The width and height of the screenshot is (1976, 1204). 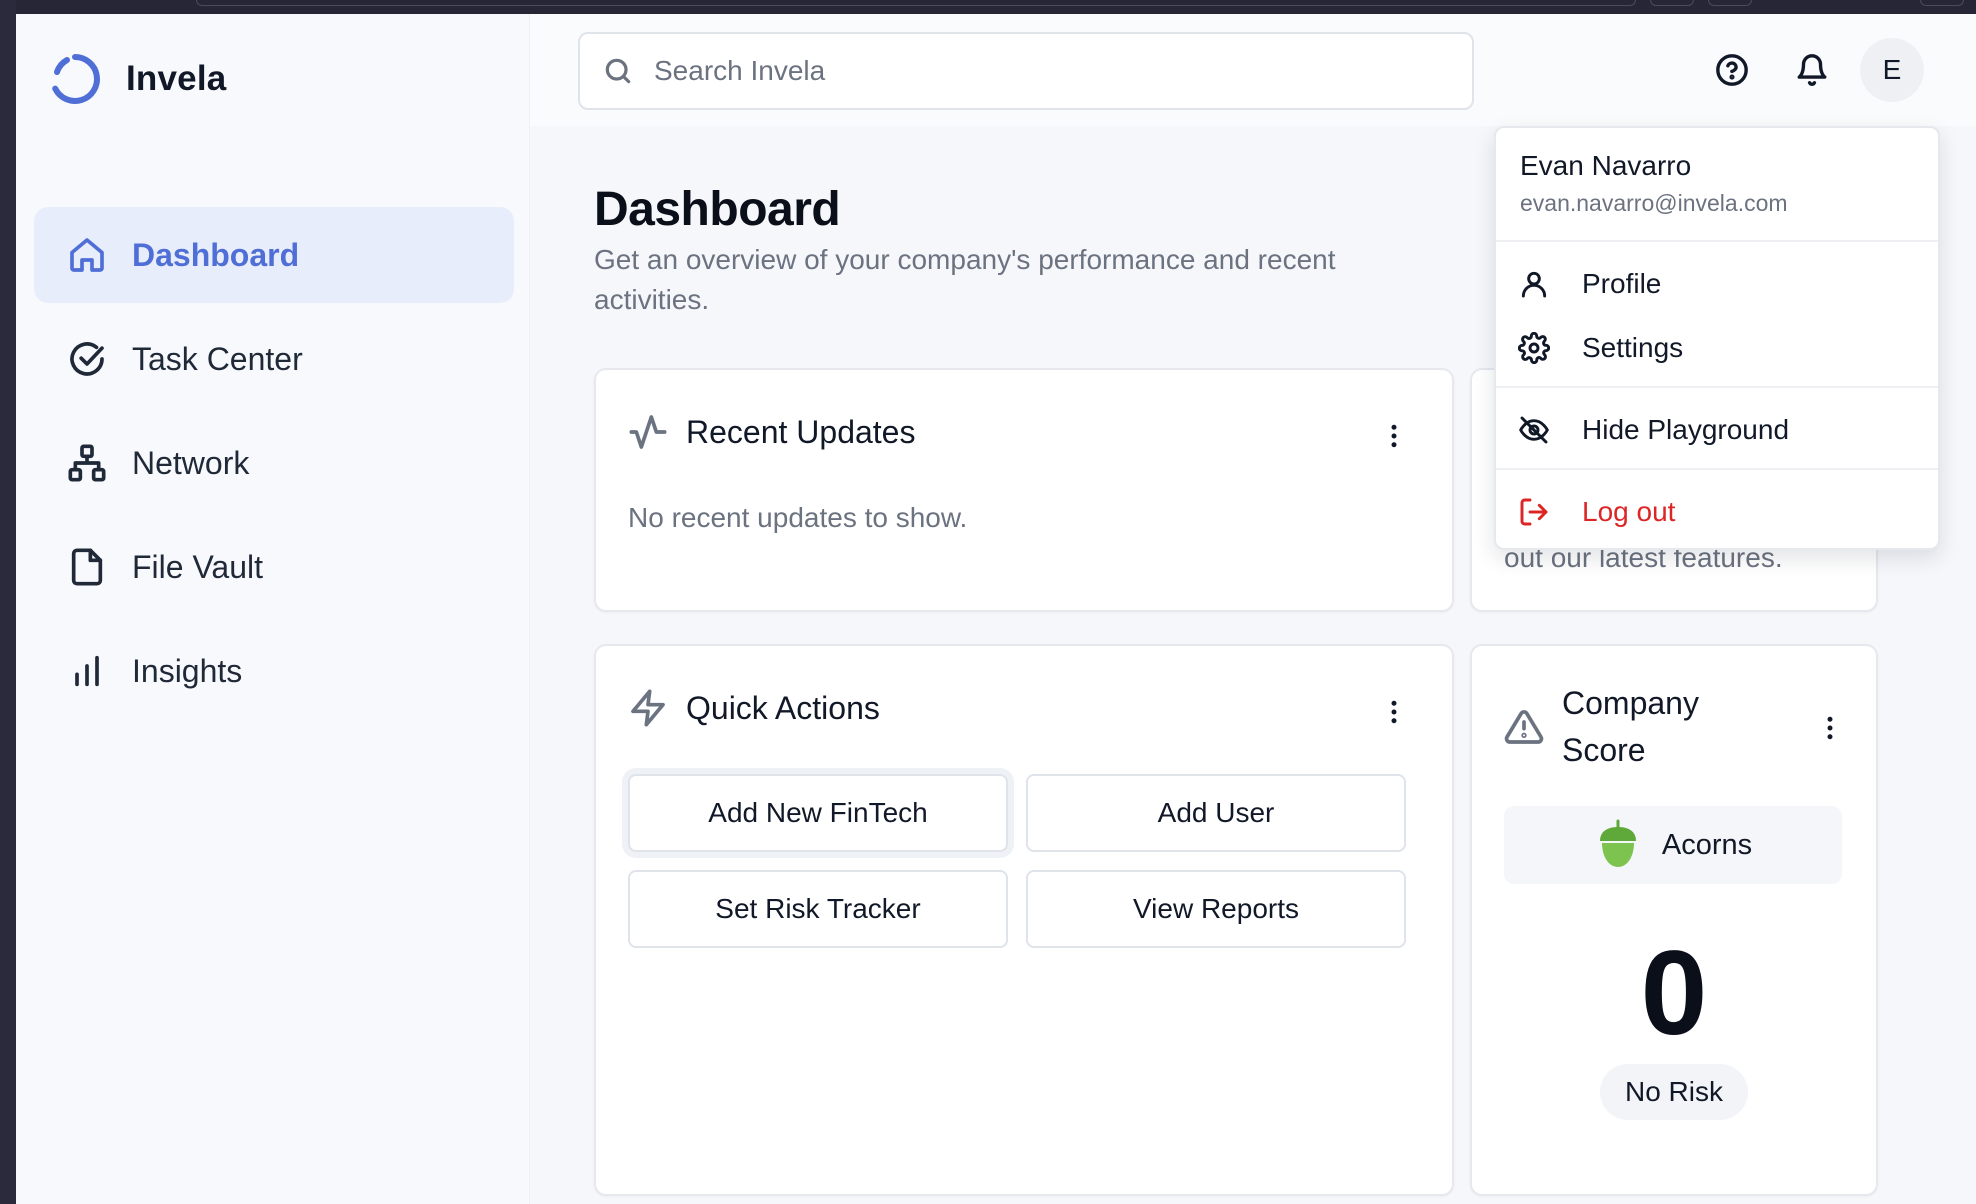 What do you see at coordinates (87, 255) in the screenshot?
I see `home-icon` at bounding box center [87, 255].